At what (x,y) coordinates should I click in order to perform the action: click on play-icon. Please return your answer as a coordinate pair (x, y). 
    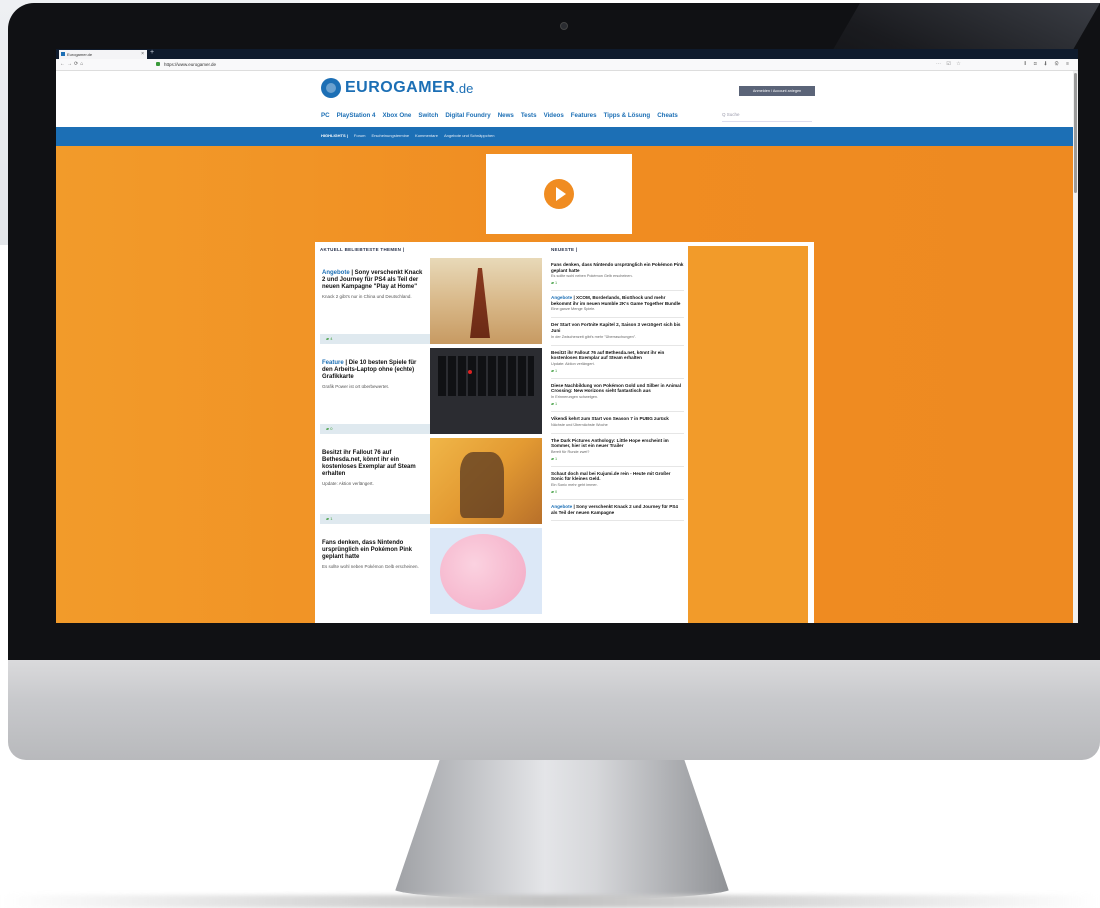
    Looking at the image, I should click on (559, 194).